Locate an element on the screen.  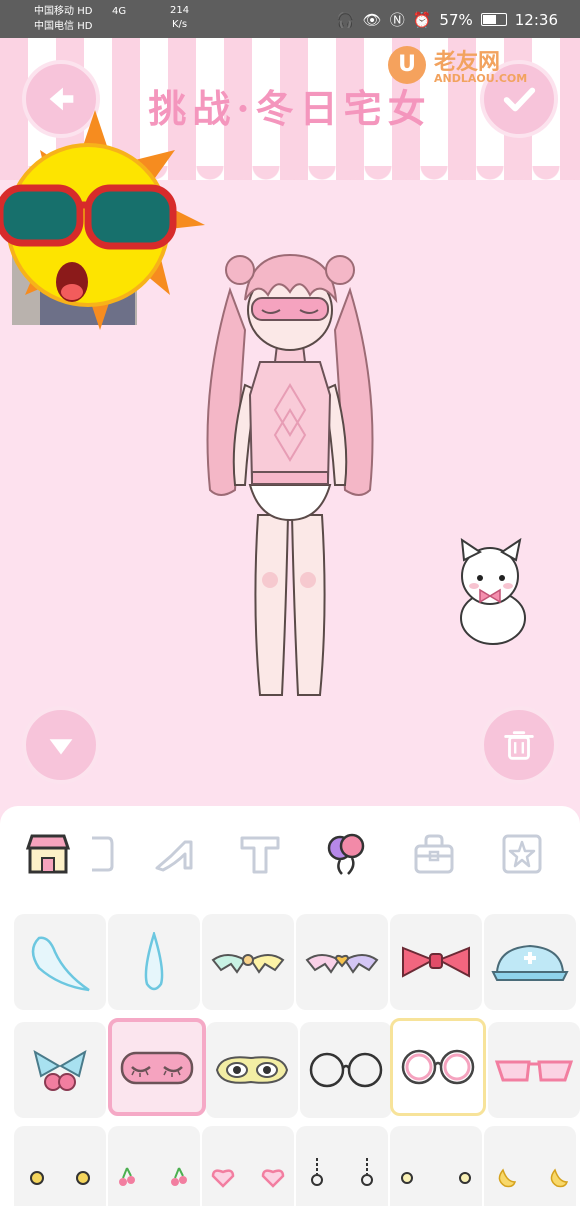
tab-accessories is located at coordinates (346, 854).